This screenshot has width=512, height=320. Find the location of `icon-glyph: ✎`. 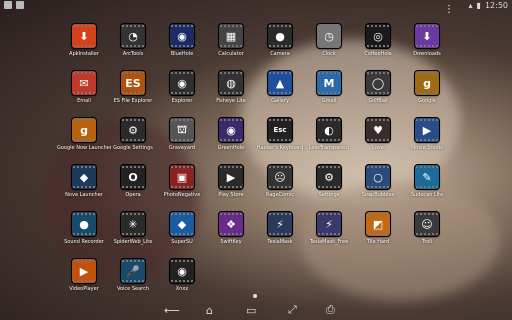

icon-glyph: ✎ is located at coordinates (427, 177).